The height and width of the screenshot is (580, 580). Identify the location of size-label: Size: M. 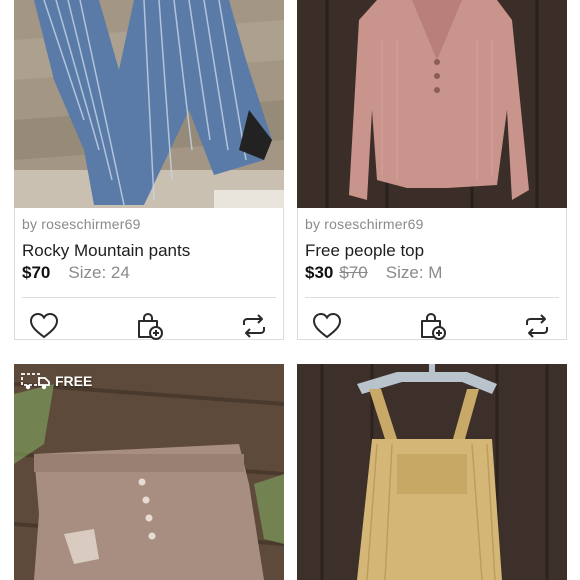
(414, 272).